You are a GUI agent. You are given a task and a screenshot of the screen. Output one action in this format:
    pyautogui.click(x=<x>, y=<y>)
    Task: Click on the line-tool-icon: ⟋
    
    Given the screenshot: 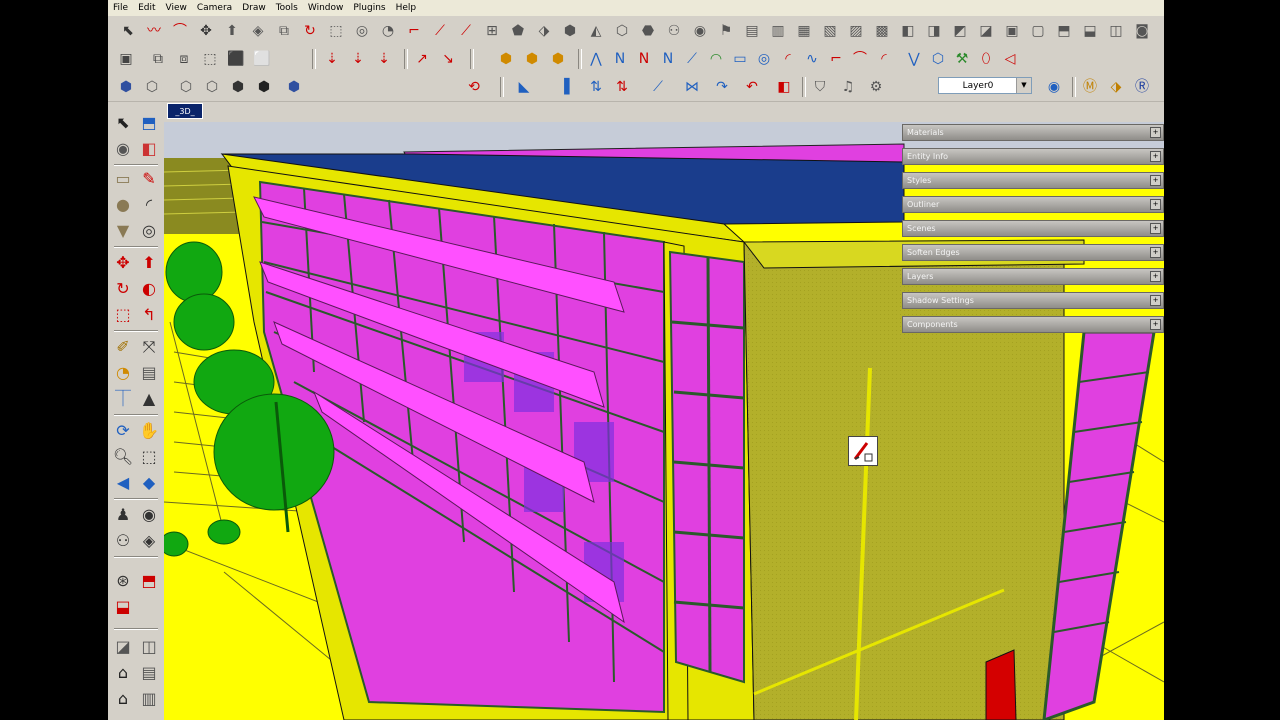 What is the action you would take?
    pyautogui.click(x=692, y=59)
    